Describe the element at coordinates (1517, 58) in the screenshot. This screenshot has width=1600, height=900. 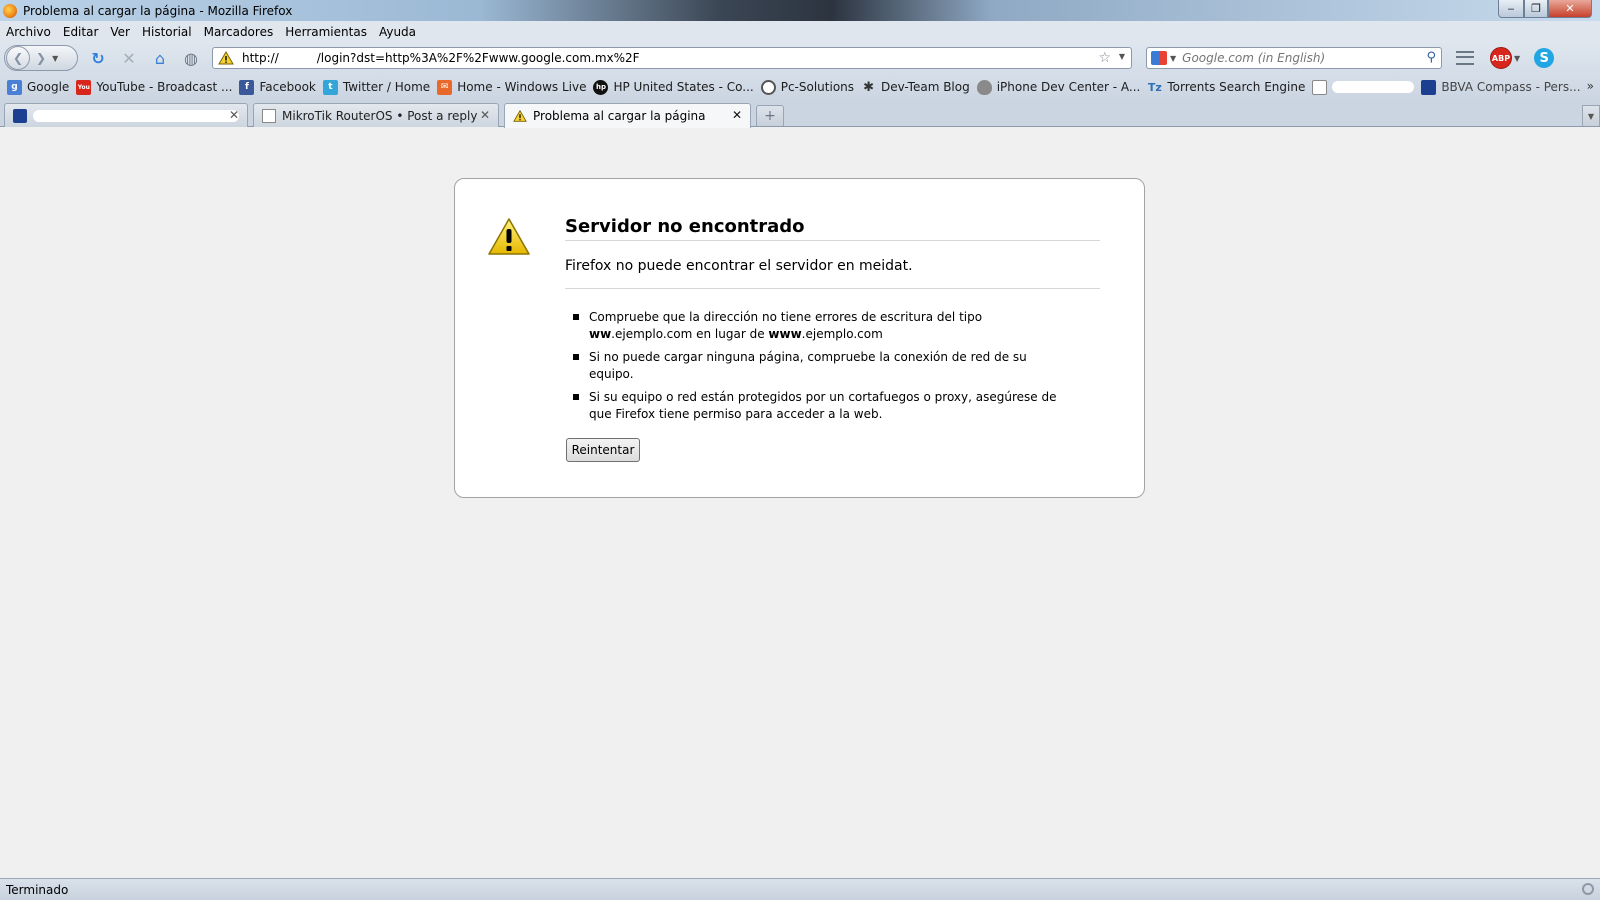
I see `adblock-dropdown-icon: ▼` at that location.